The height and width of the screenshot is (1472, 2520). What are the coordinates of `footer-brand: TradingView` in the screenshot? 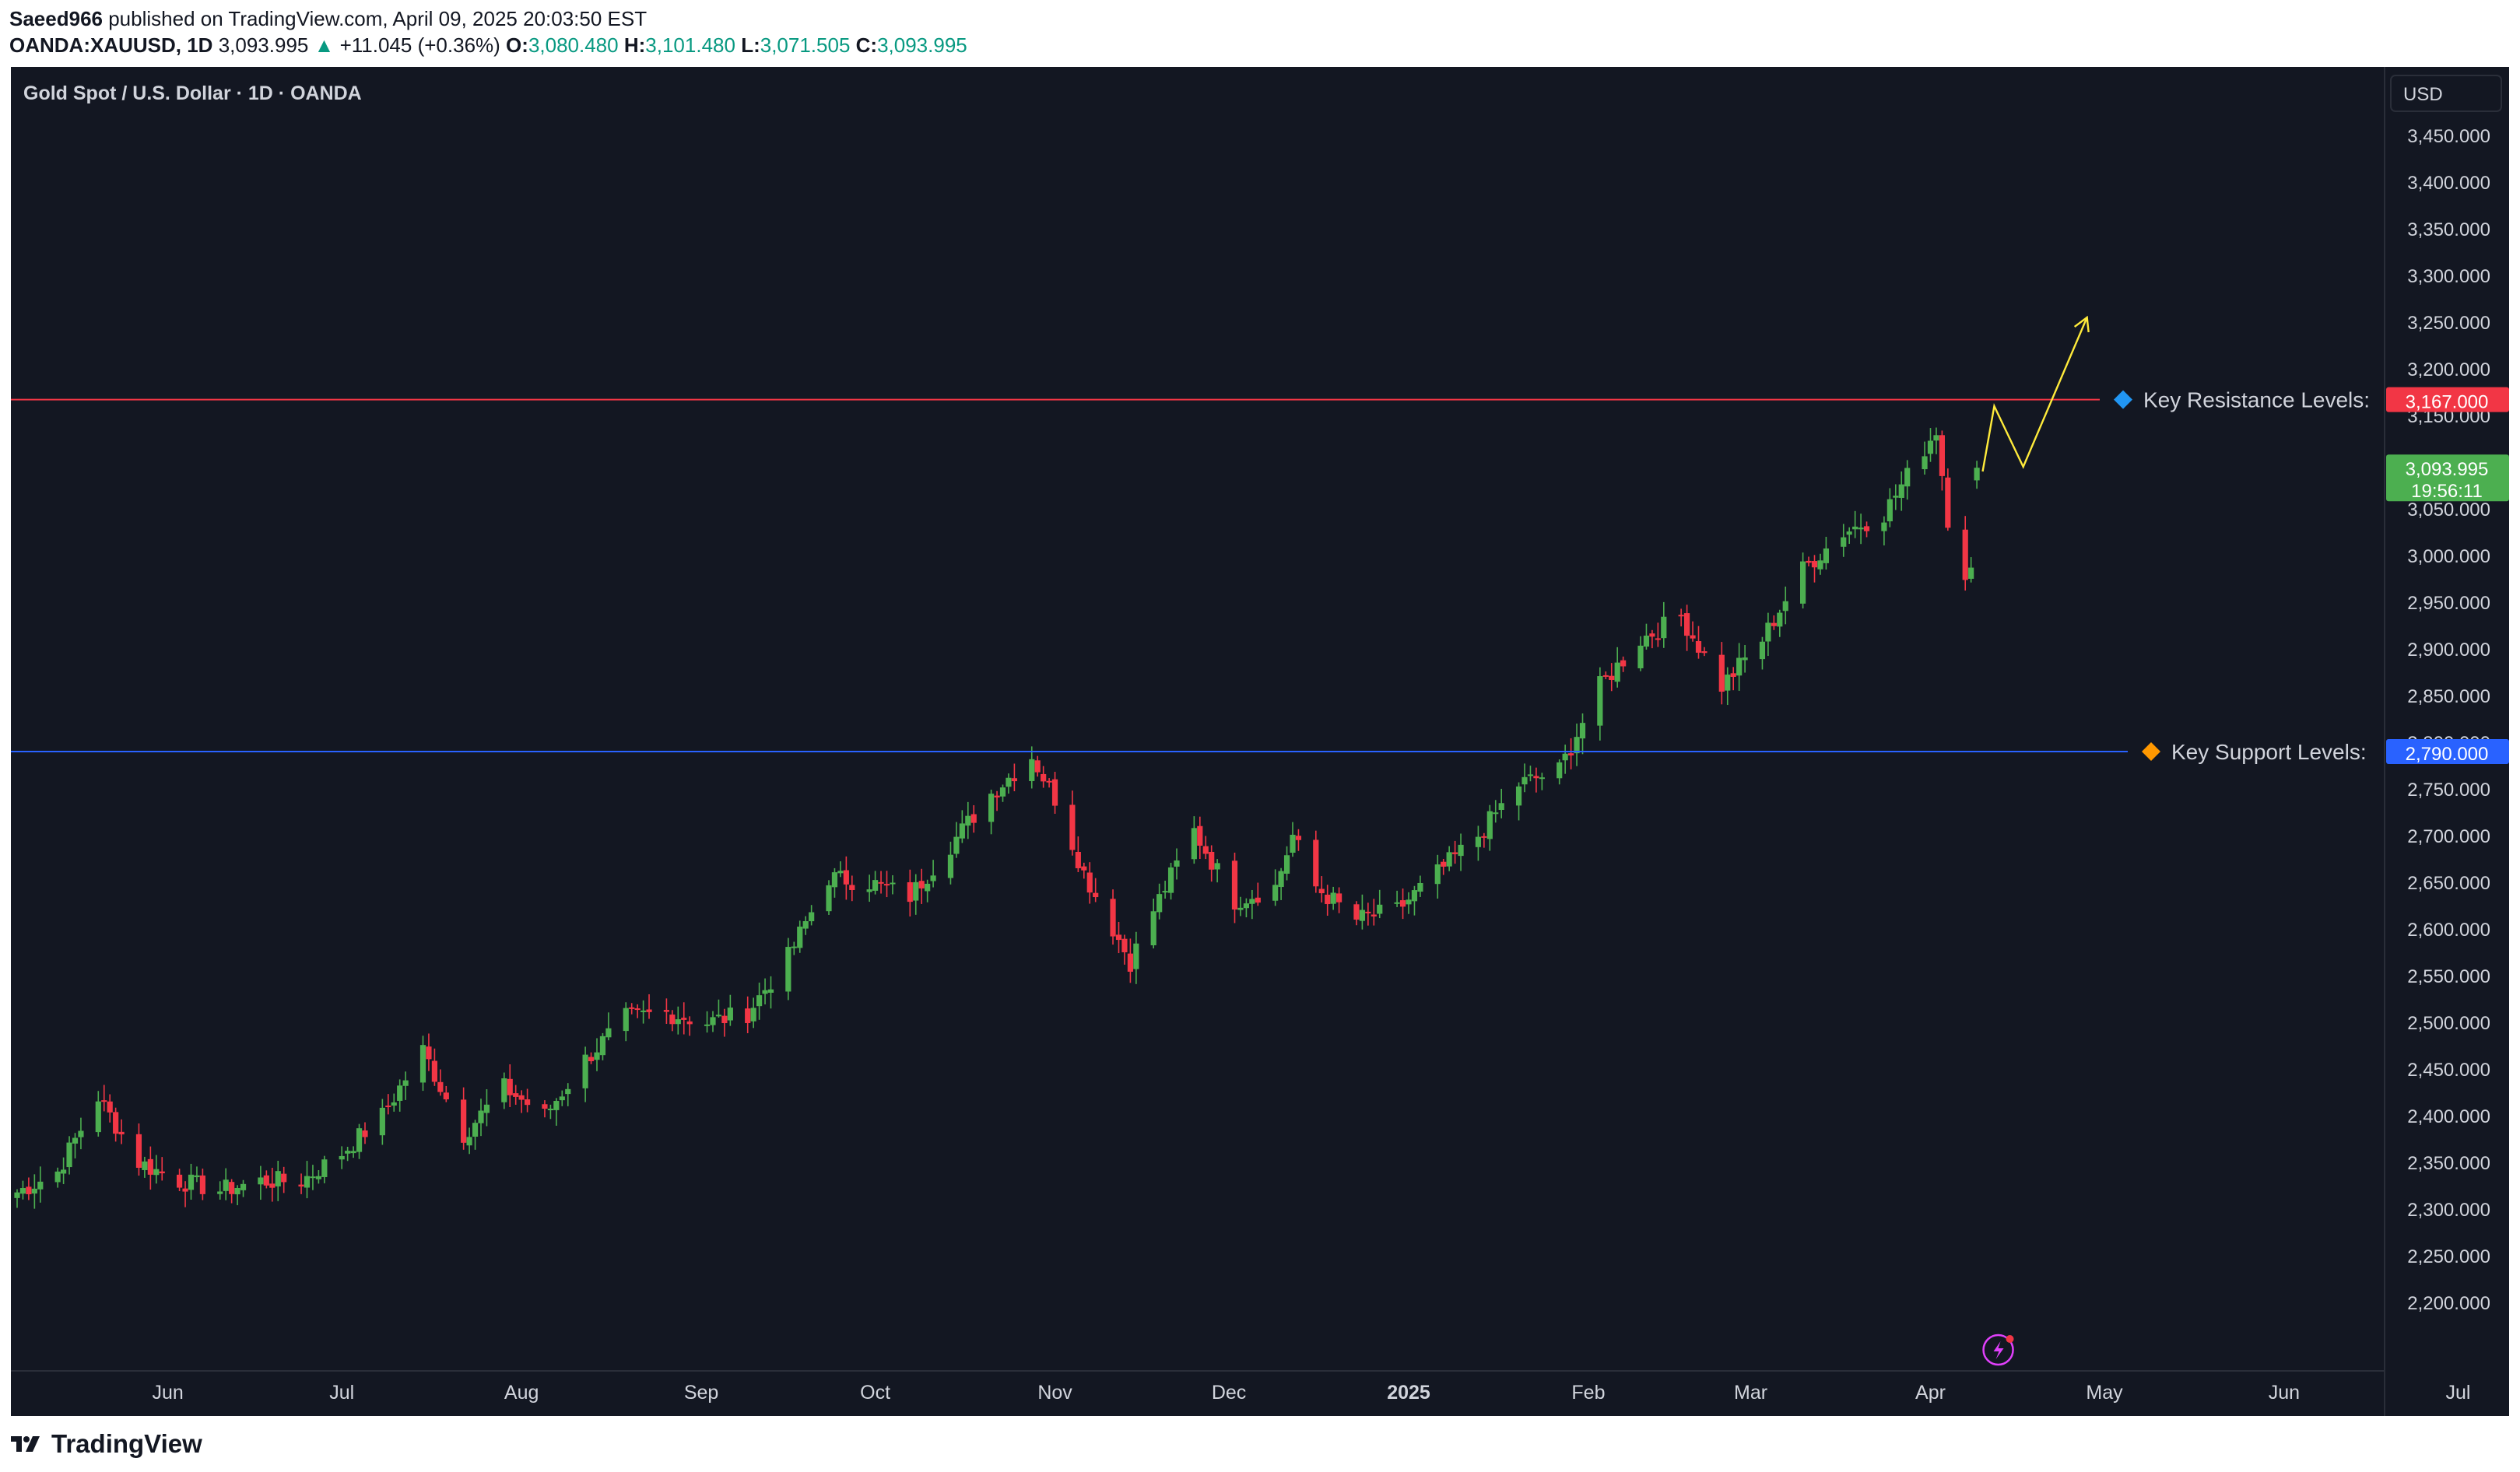 It's located at (106, 1444).